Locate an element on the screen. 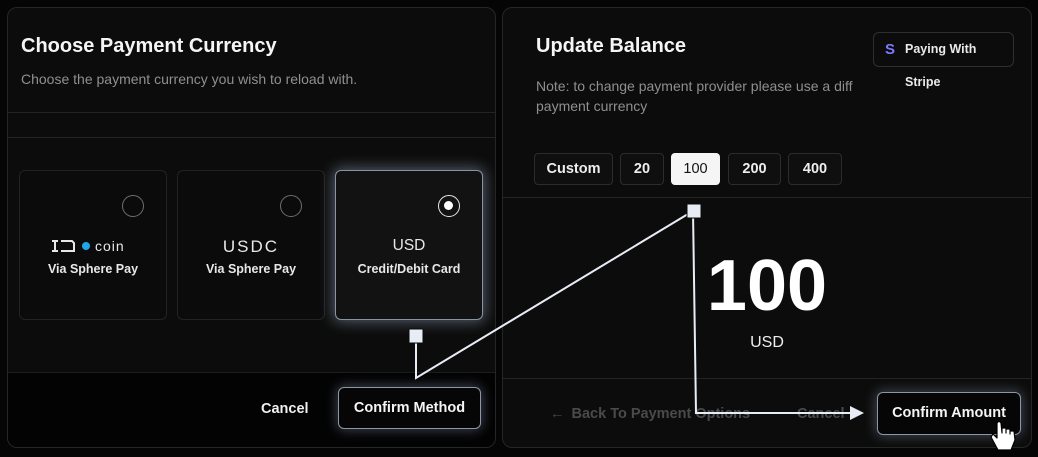  currency-label: USD is located at coordinates (767, 342).